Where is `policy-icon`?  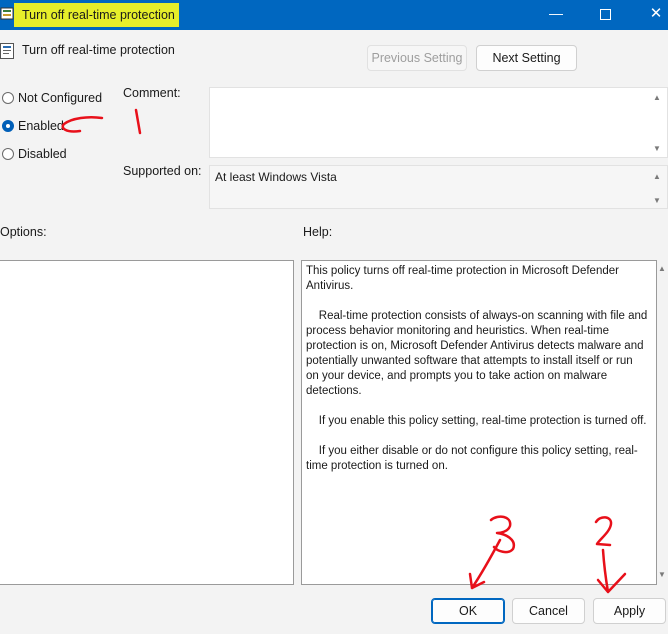 policy-icon is located at coordinates (7, 51).